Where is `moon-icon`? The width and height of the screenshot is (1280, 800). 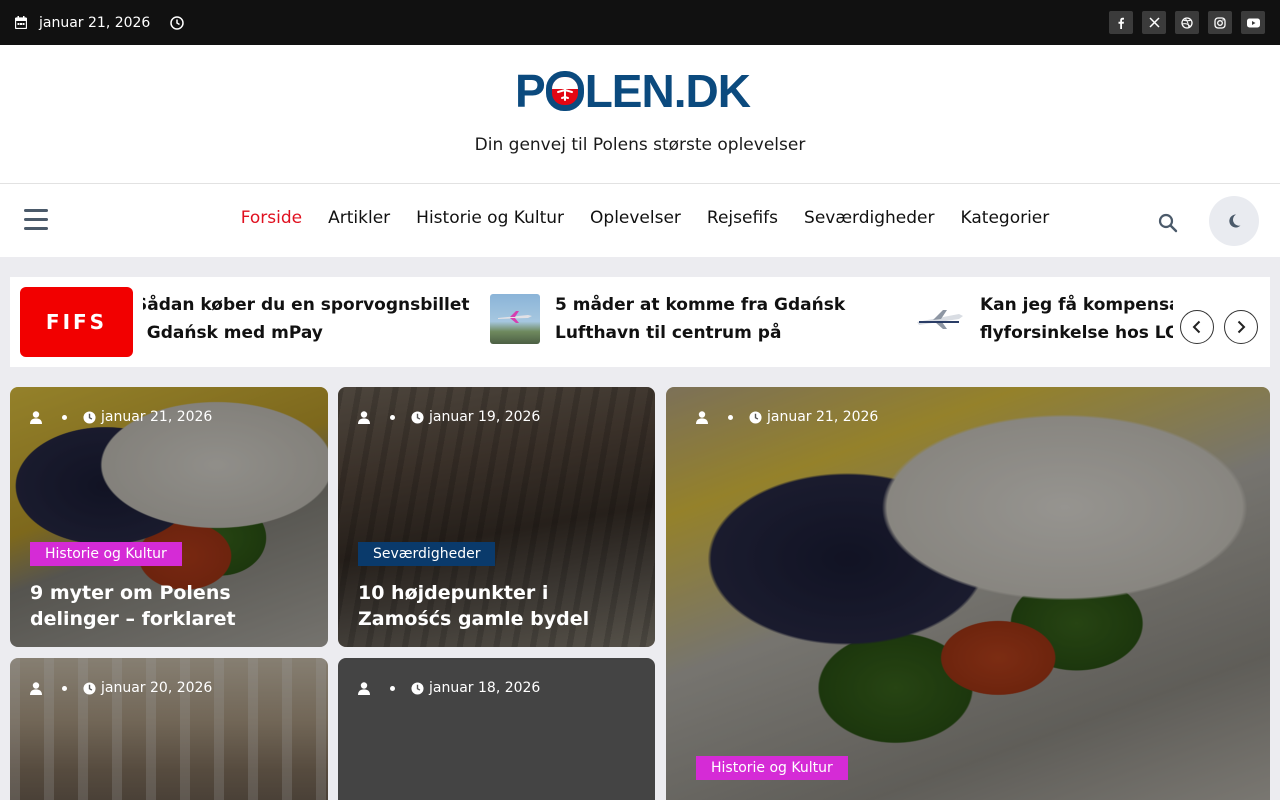 moon-icon is located at coordinates (1235, 221).